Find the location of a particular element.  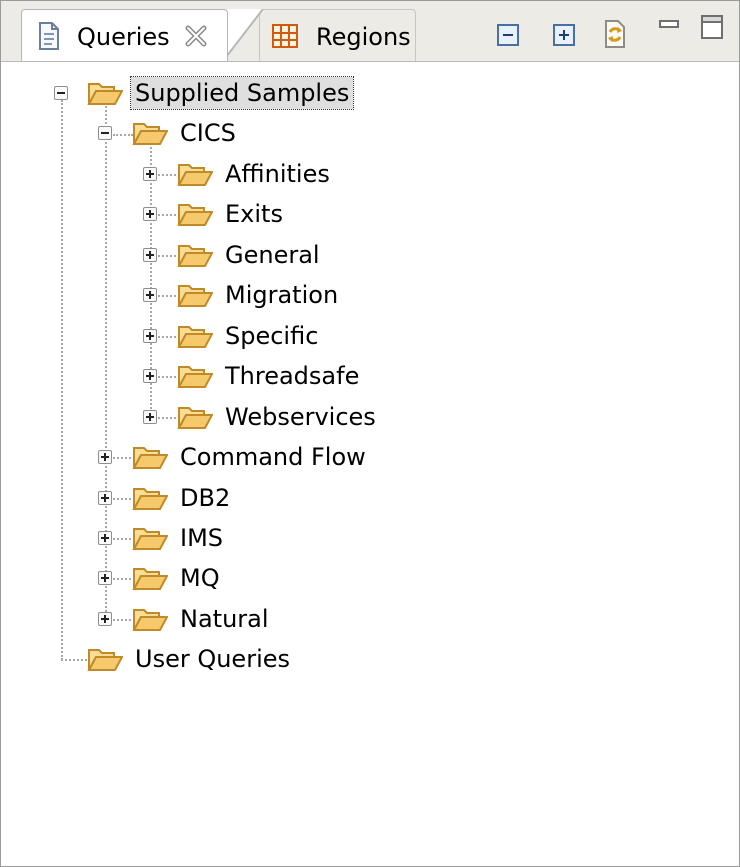

tab-regions: Regions is located at coordinates (337, 35).